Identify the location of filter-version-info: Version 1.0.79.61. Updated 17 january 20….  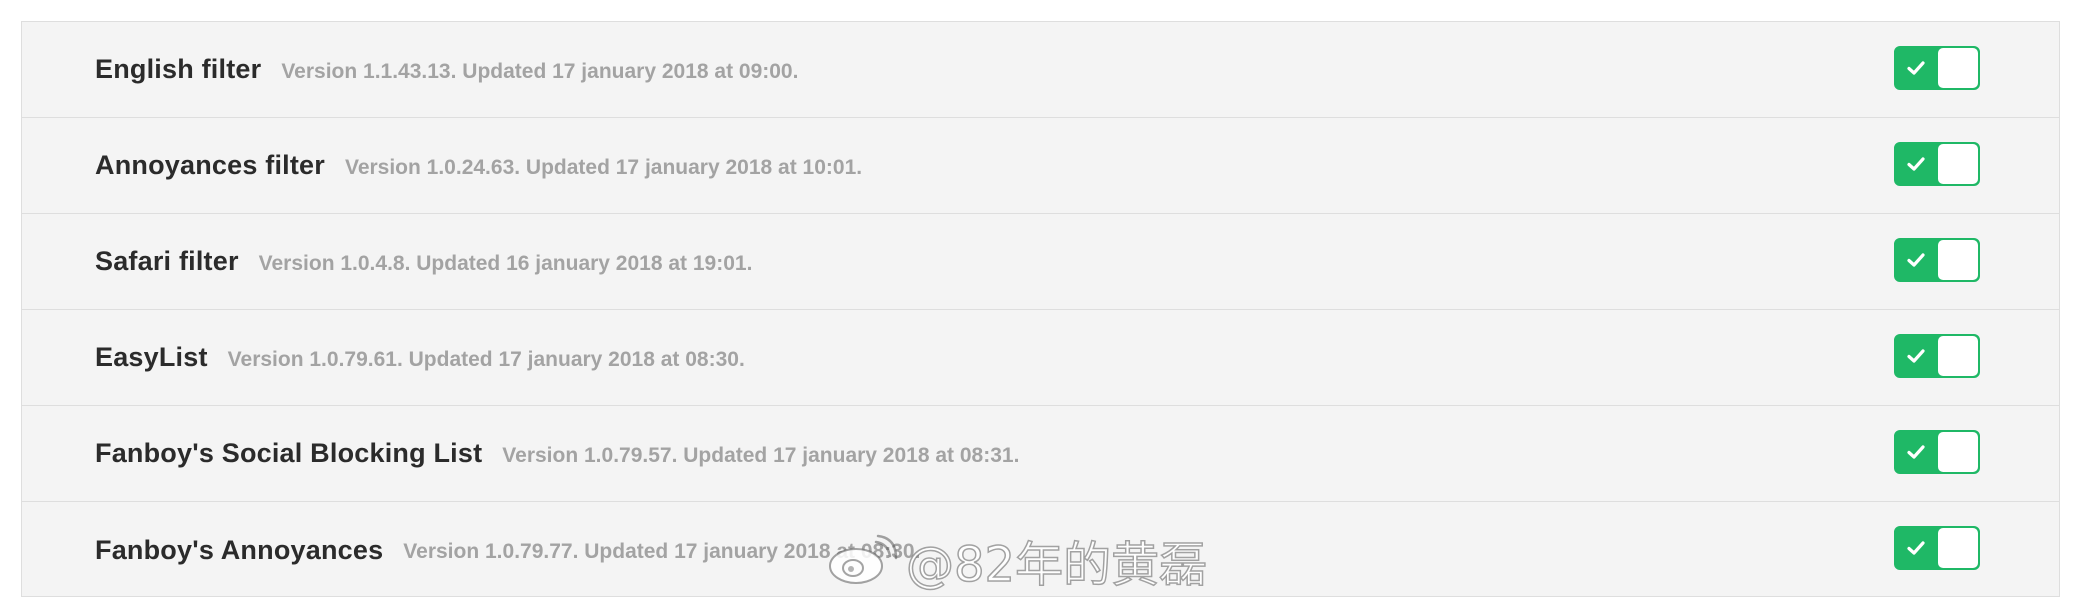
(486, 359).